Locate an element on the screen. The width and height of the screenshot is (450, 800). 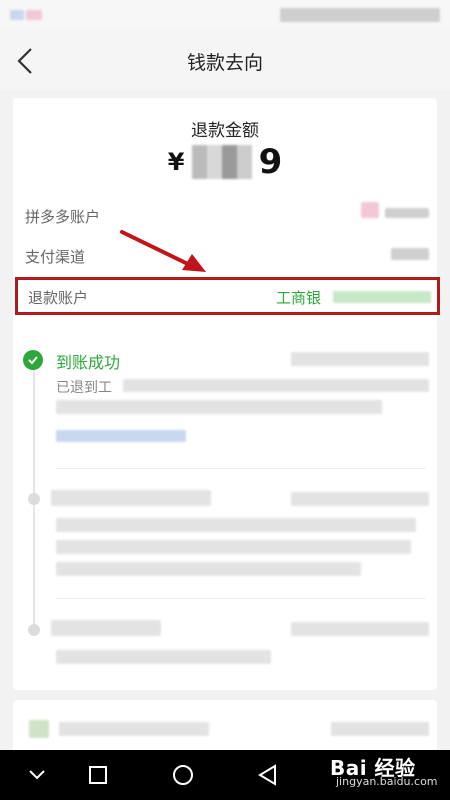
refund-account-row: 退款账户 工商银 is located at coordinates (227, 296).